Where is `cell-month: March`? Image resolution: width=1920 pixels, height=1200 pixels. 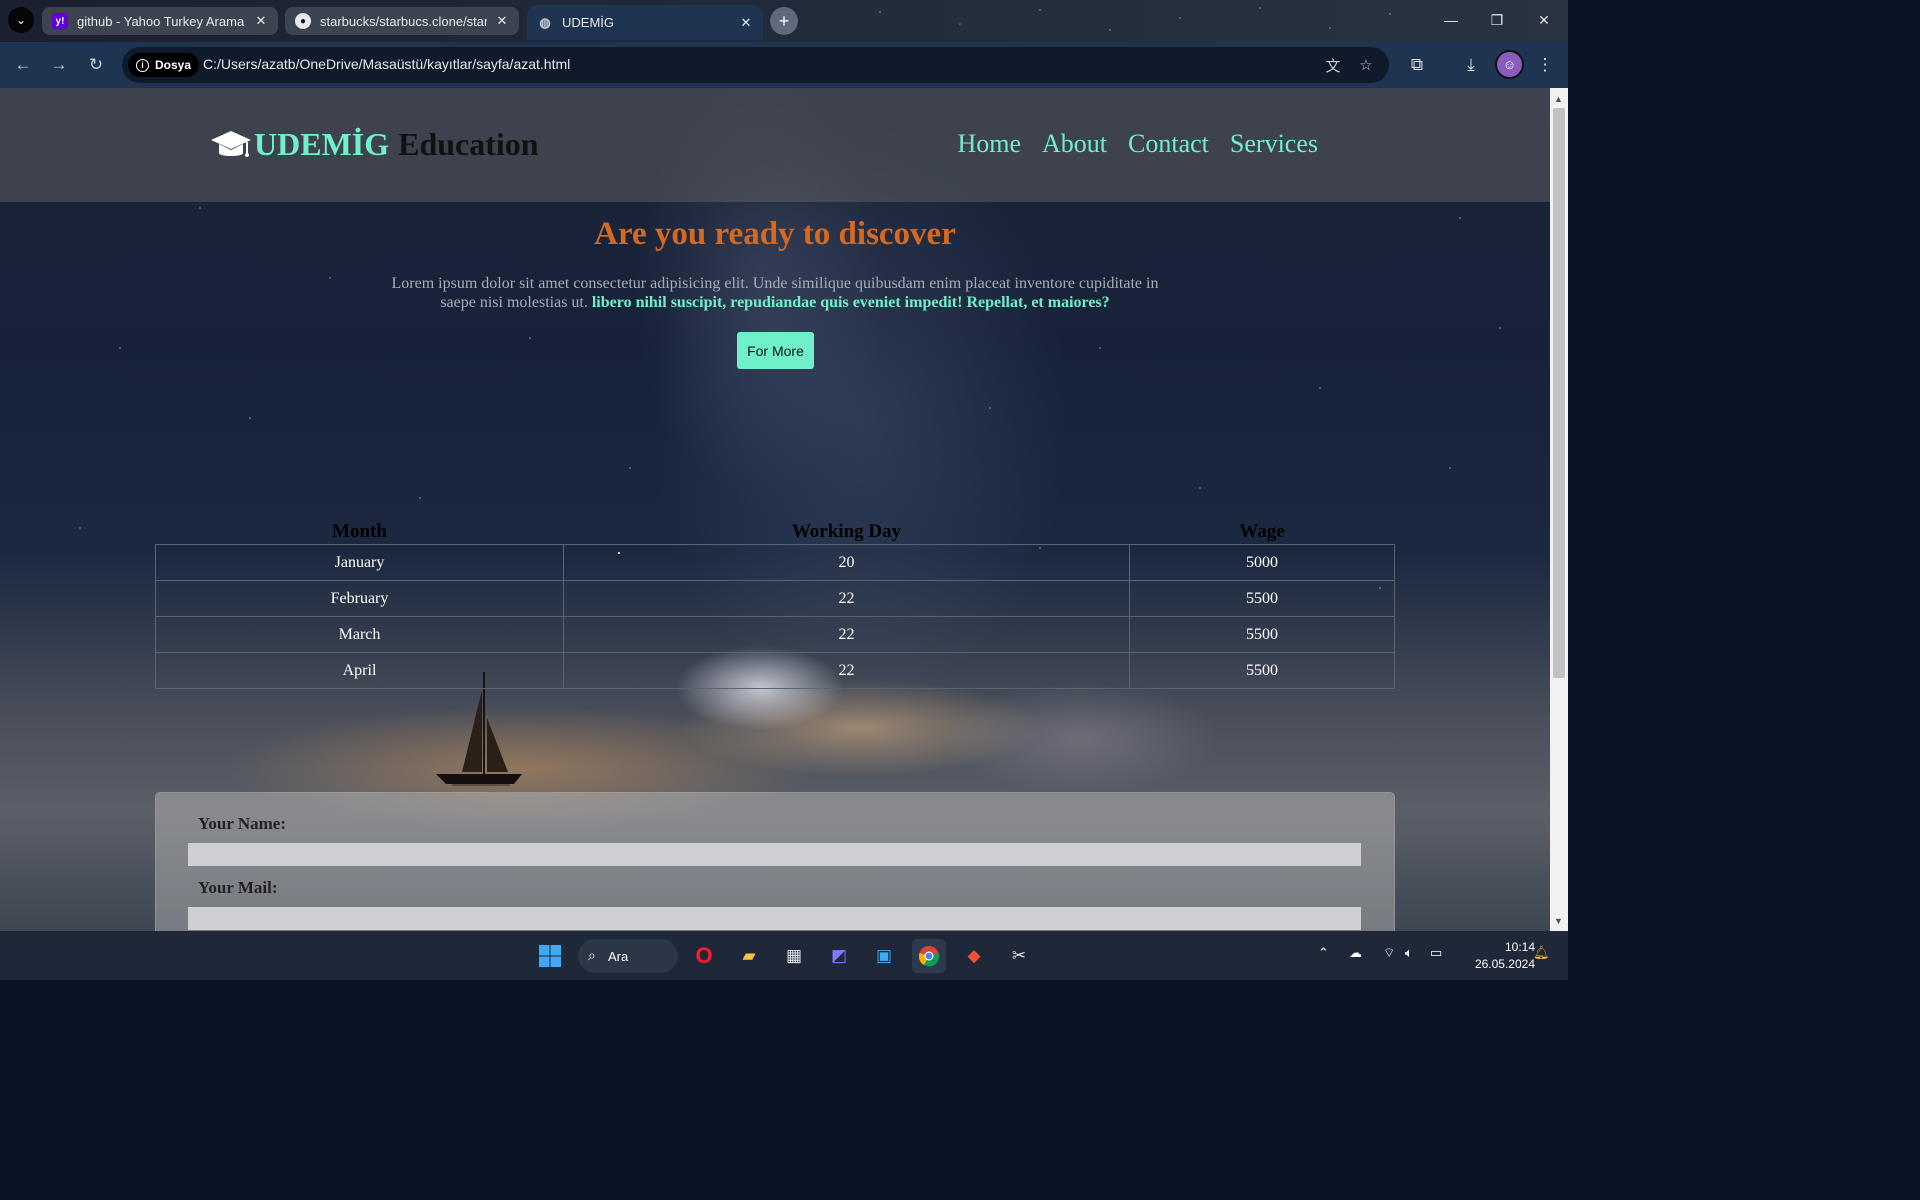
cell-month: March is located at coordinates (359, 634).